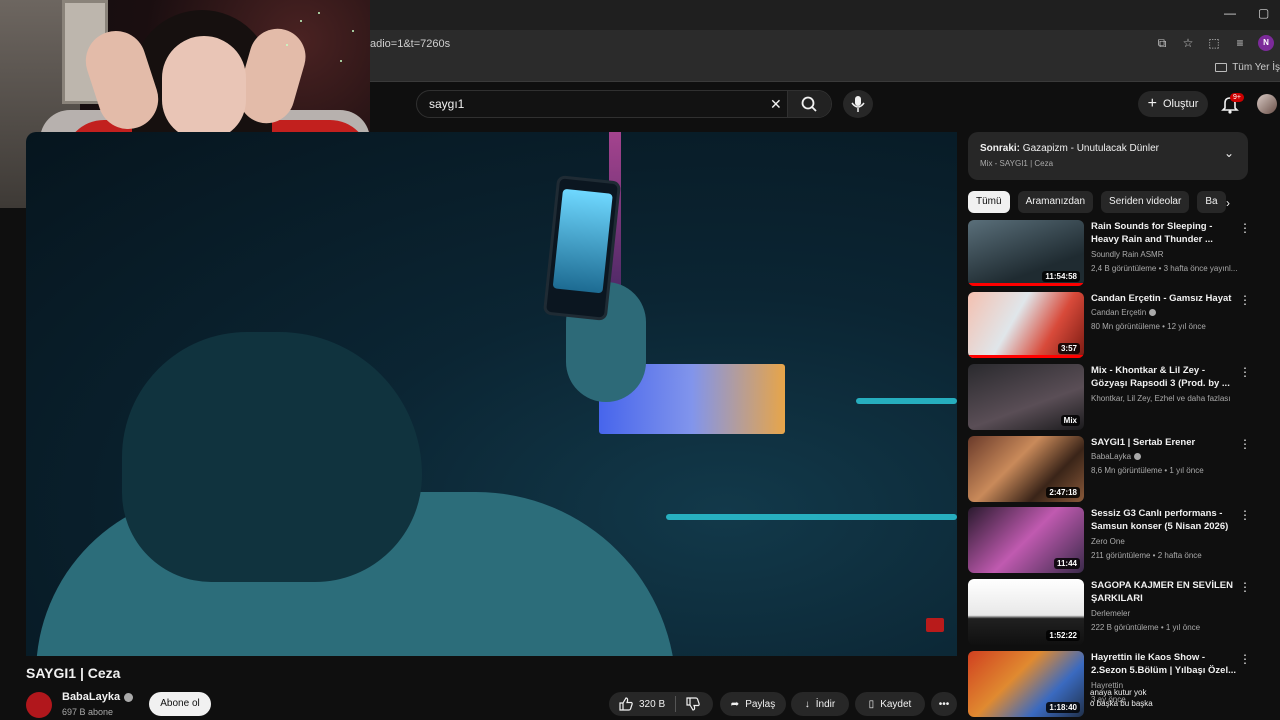 The width and height of the screenshot is (1280, 720). Describe the element at coordinates (820, 704) in the screenshot. I see `download-button: ↓ İndir` at that location.